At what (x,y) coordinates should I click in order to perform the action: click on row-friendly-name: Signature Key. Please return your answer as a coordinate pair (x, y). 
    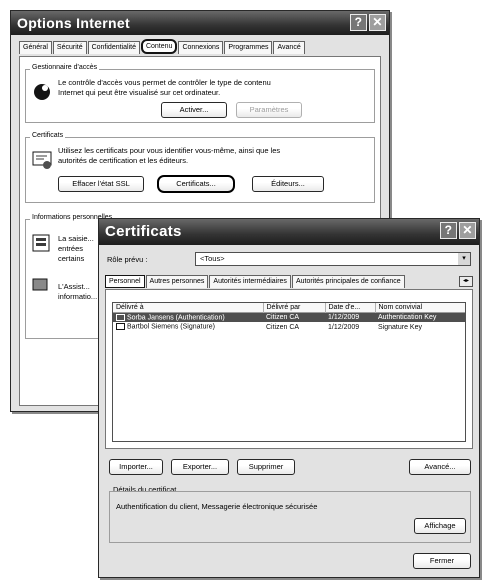
    Looking at the image, I should click on (400, 327).